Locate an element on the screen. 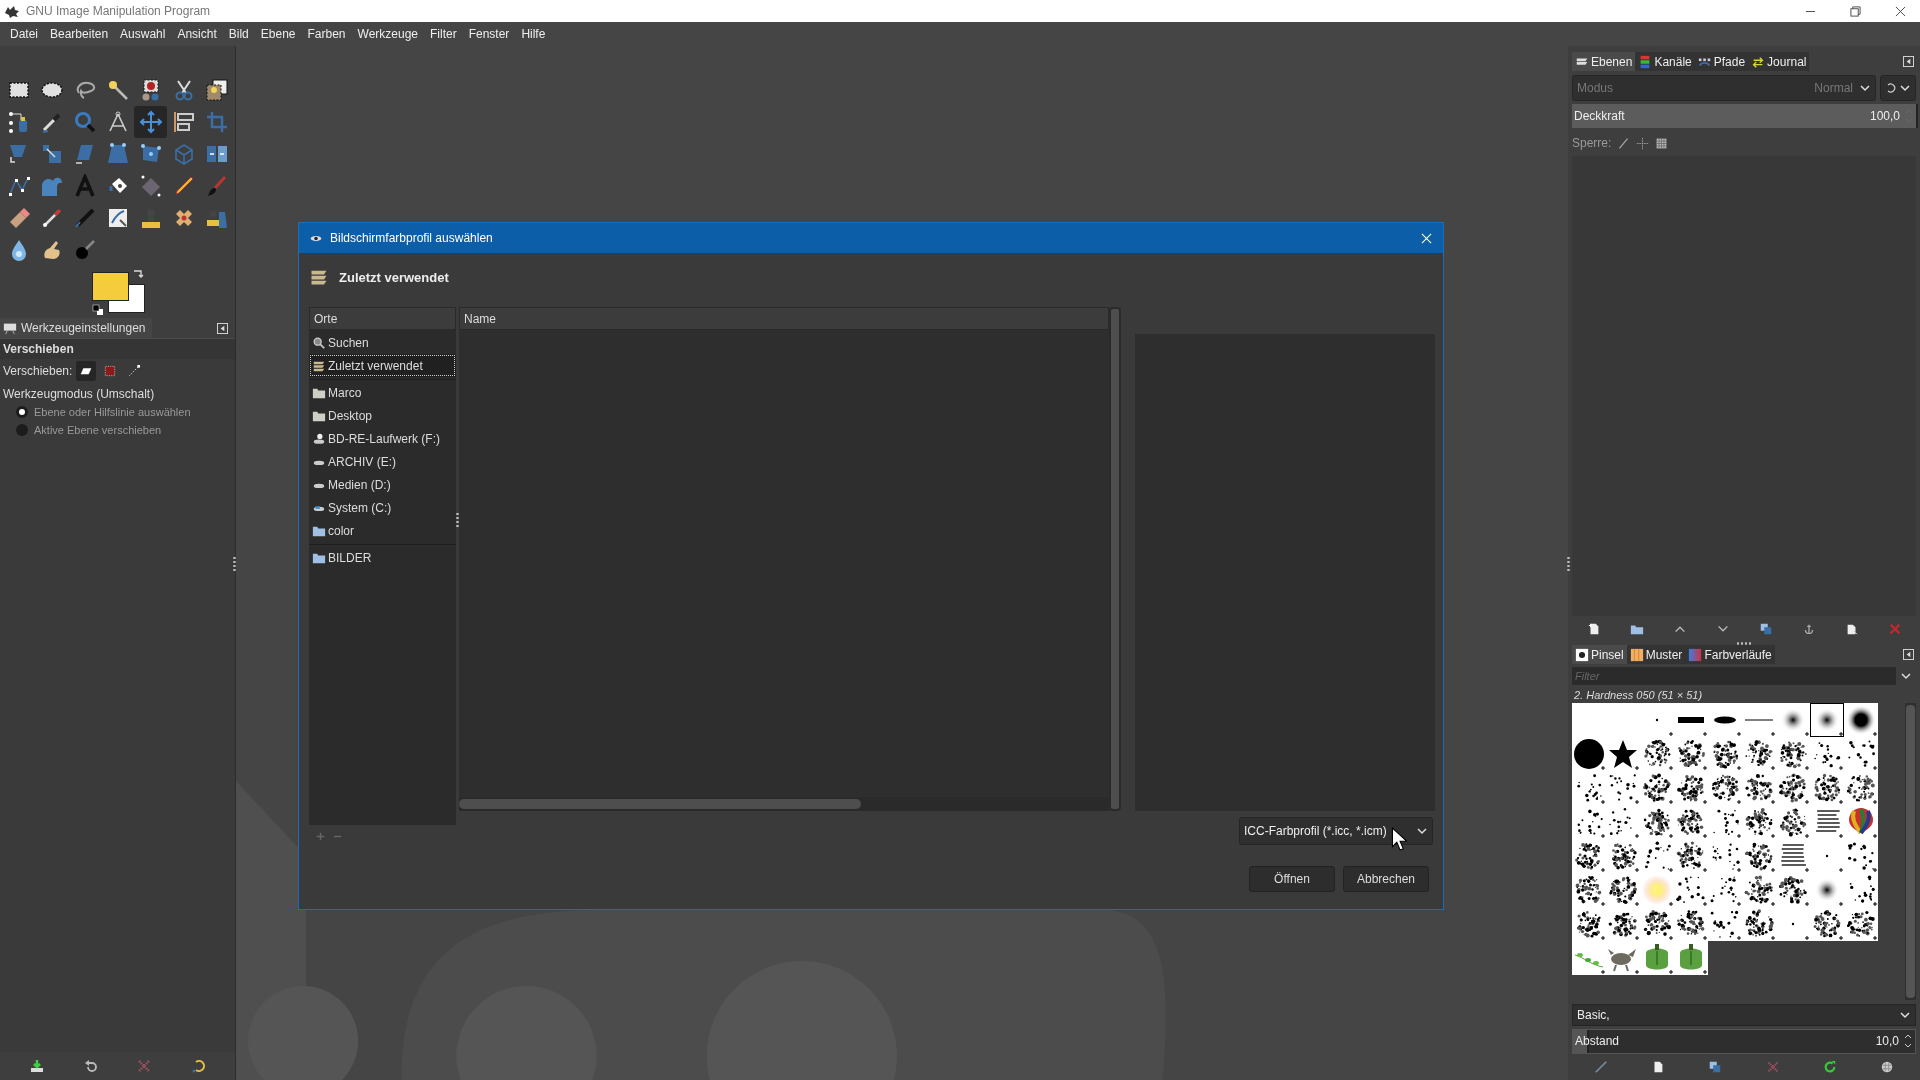 The width and height of the screenshot is (1920, 1080). menu-item: Ebene is located at coordinates (278, 34).